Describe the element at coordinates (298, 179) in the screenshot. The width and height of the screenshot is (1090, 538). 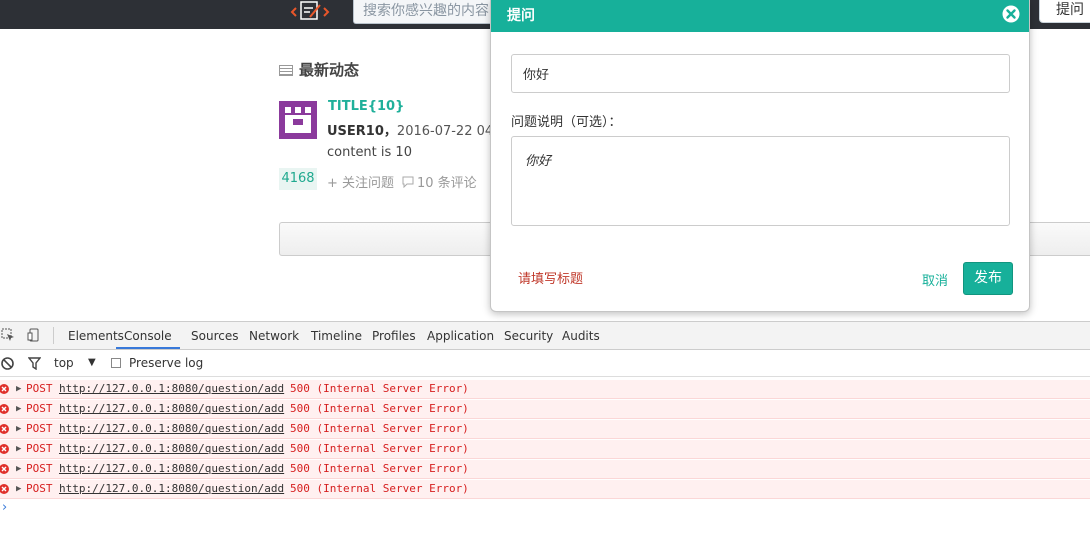
I see `vote-count-badge: 4168` at that location.